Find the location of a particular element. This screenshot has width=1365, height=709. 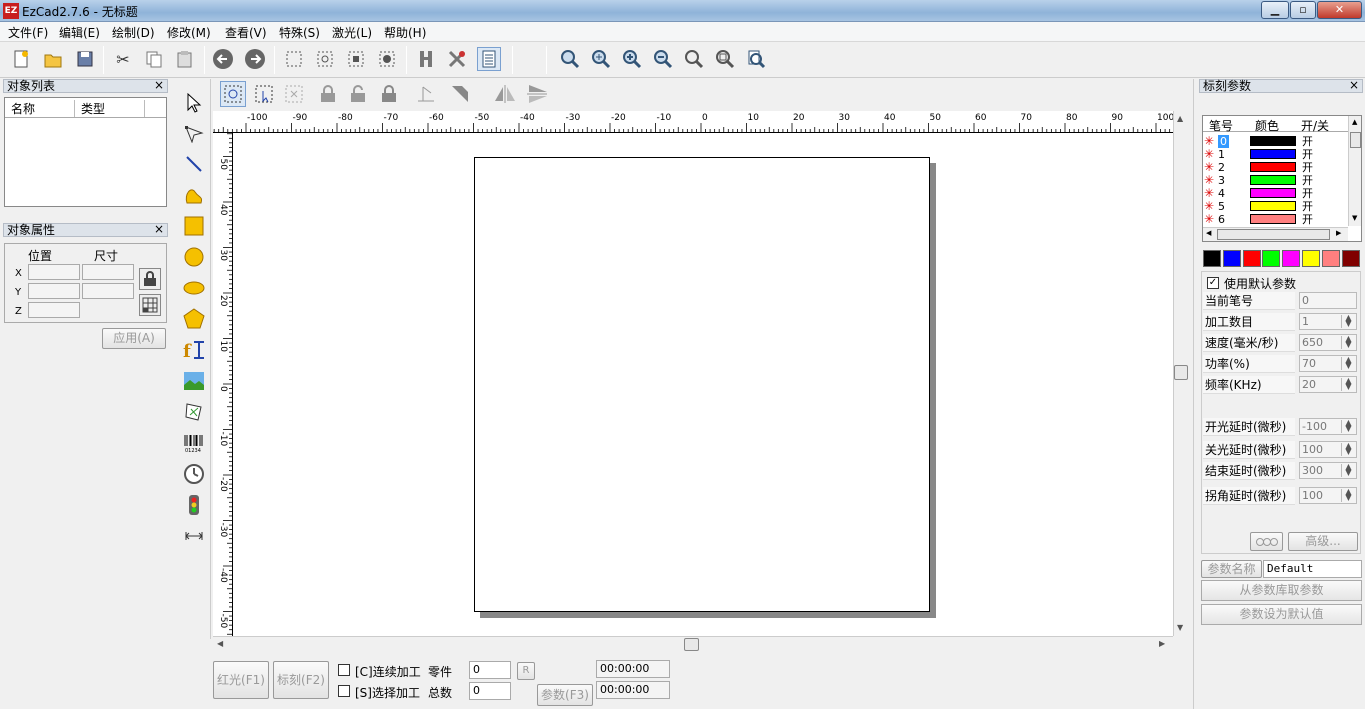

pen-table: 笔号 颜色 开/关 ✳ 0 开 ✳ 1 开 ✳ 2 开 ✳ 3 开 ✳ 4 开 ✳ 5 开 ✳ 6 开 ▲ ▼ ◀ ▶ is located at coordinates (1282, 178).